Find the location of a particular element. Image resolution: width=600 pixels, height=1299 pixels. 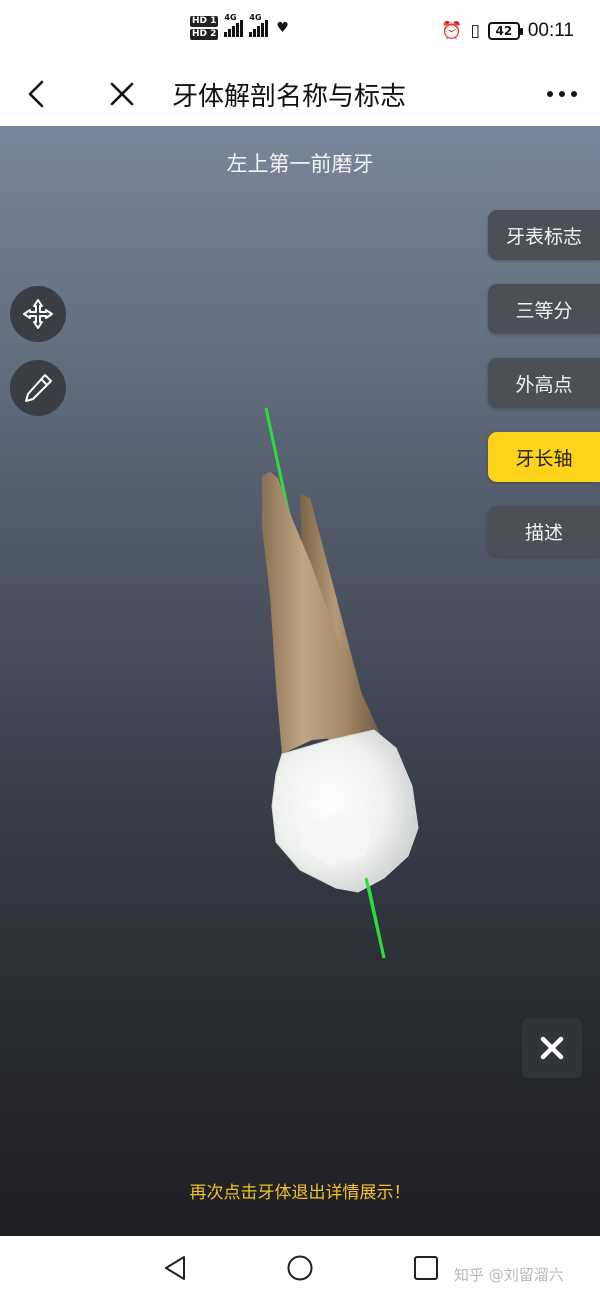

tooth-crown is located at coordinates (345, 811).